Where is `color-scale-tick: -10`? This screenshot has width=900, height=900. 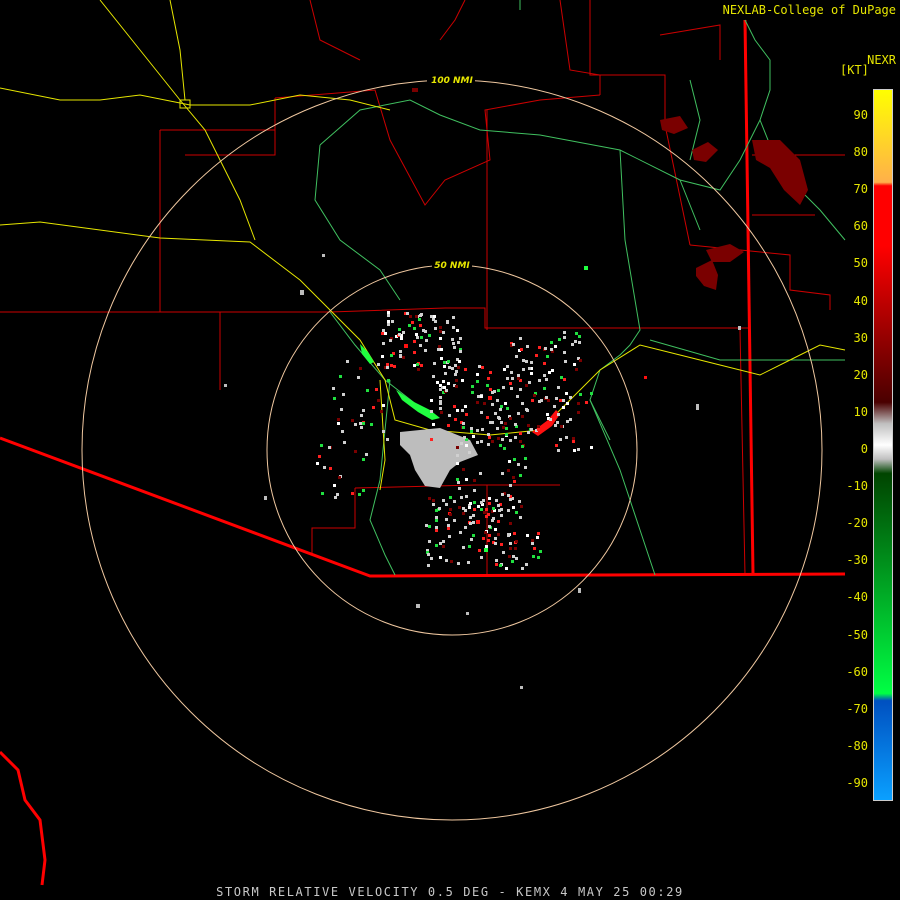
color-scale-tick: -10 is located at coordinates (857, 486).